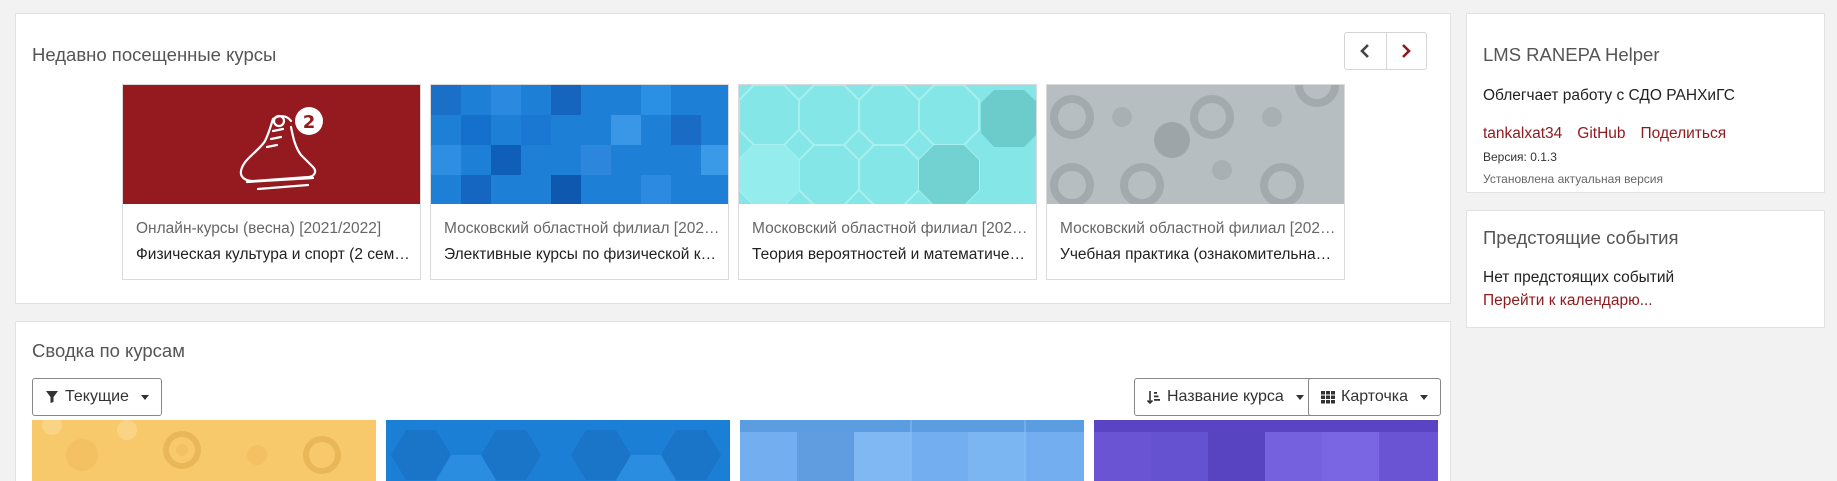 This screenshot has width=1837, height=481. What do you see at coordinates (1601, 134) in the screenshot?
I see `github-link: GitHub` at bounding box center [1601, 134].